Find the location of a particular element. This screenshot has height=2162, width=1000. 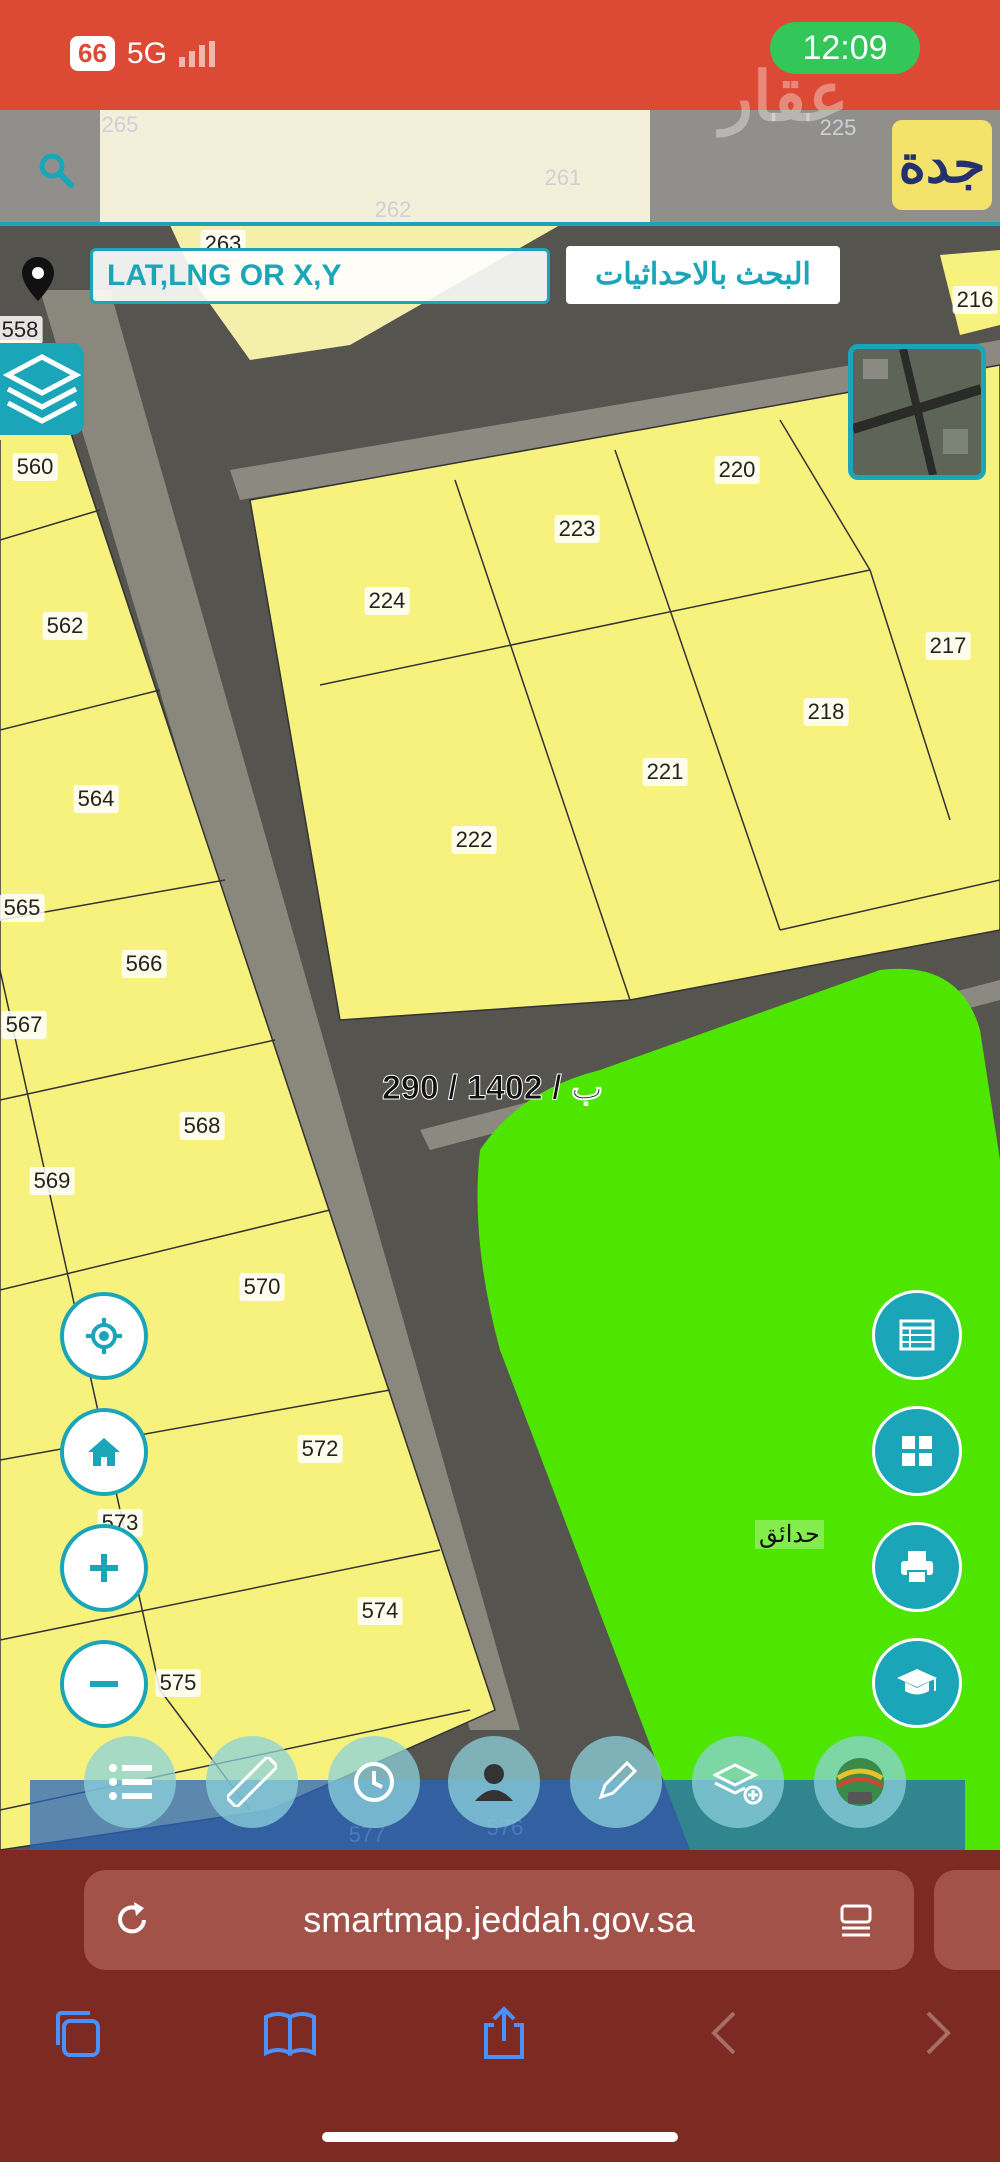

basemap-thumbnail-button is located at coordinates (917, 412).